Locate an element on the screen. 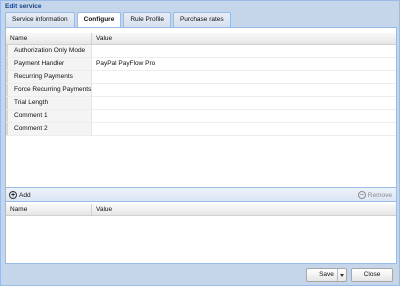 Image resolution: width=400 pixels, height=286 pixels. params-grid-header: Name Value is located at coordinates (201, 210).